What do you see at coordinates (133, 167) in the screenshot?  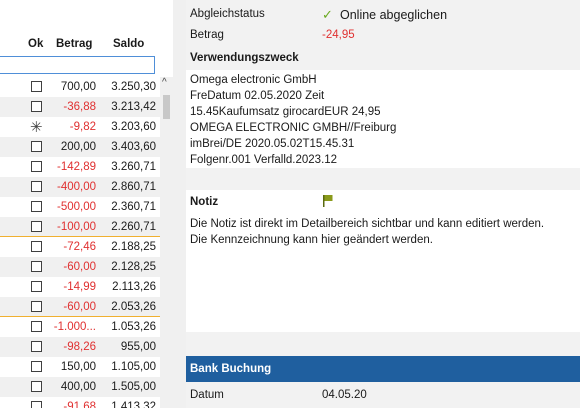 I see `saldo-cell: 3.260,71` at bounding box center [133, 167].